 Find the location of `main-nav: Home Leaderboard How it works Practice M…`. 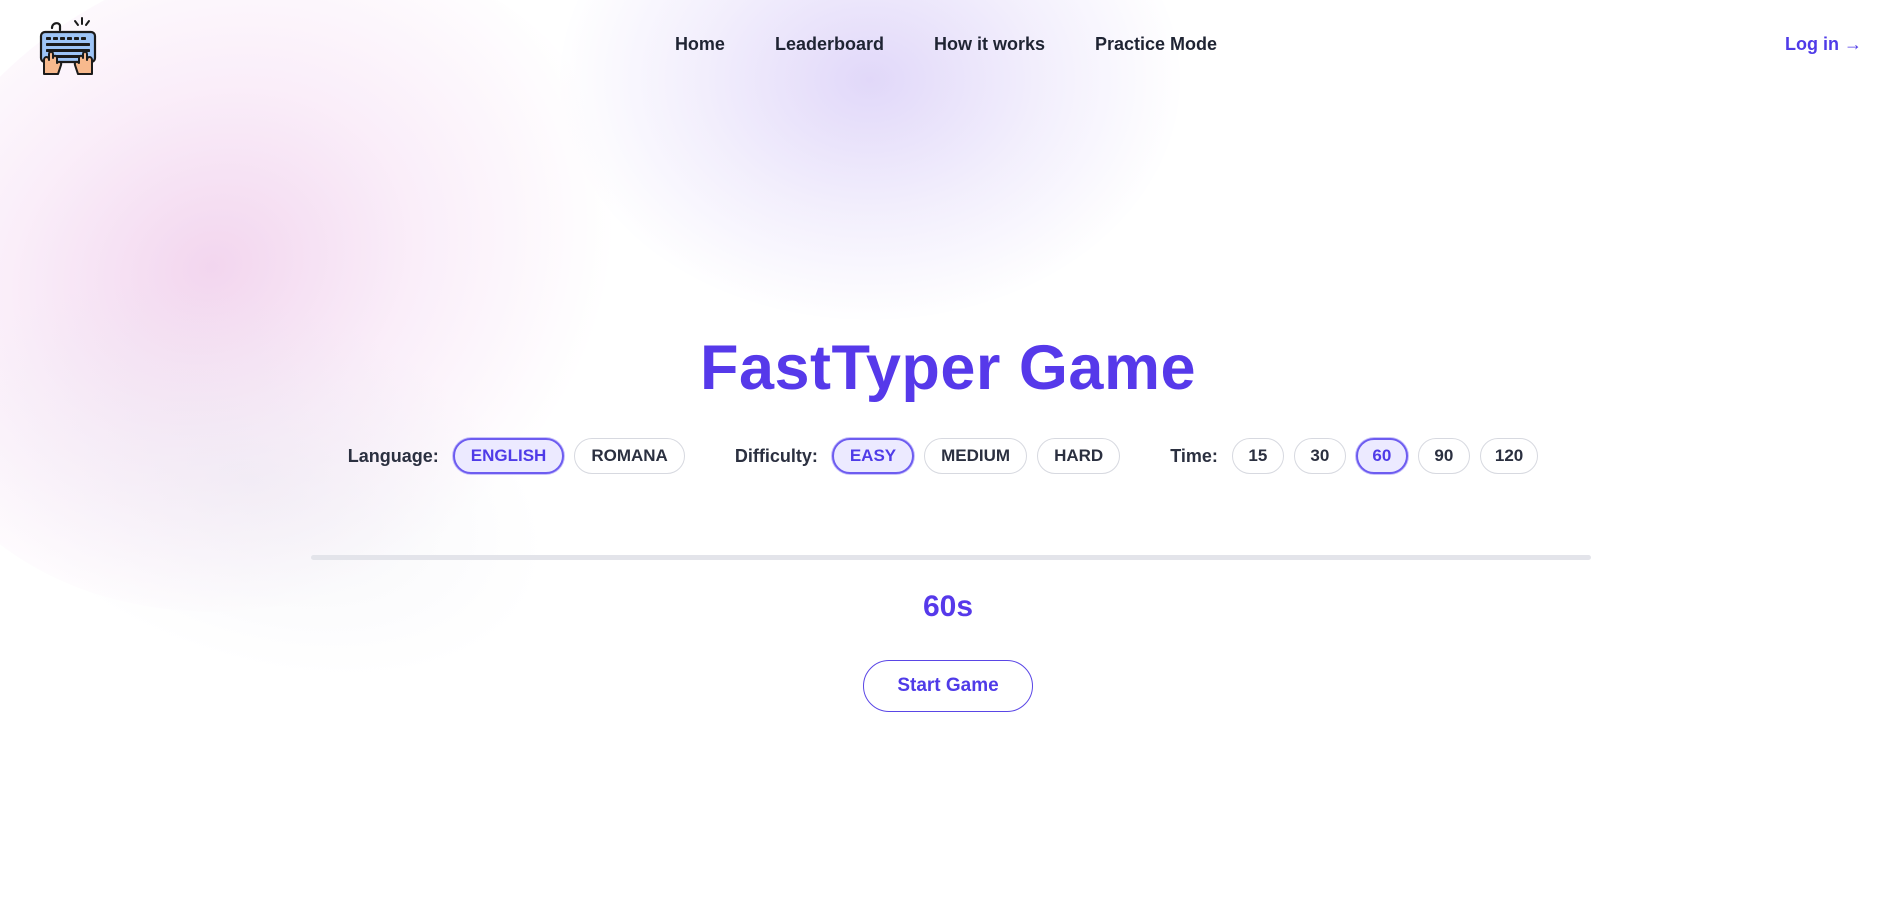

main-nav: Home Leaderboard How it works Practice M… is located at coordinates (948, 44).